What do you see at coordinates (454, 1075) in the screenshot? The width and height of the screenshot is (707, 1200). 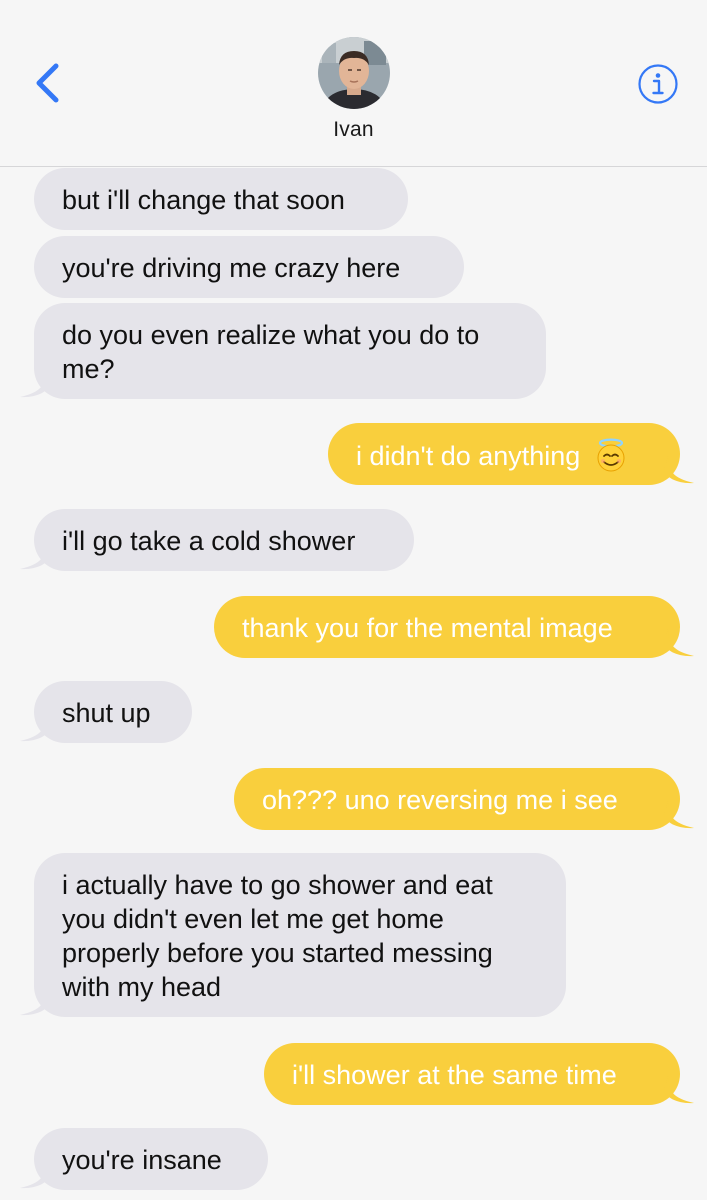 I see `message-text: i'll shower at the same time` at bounding box center [454, 1075].